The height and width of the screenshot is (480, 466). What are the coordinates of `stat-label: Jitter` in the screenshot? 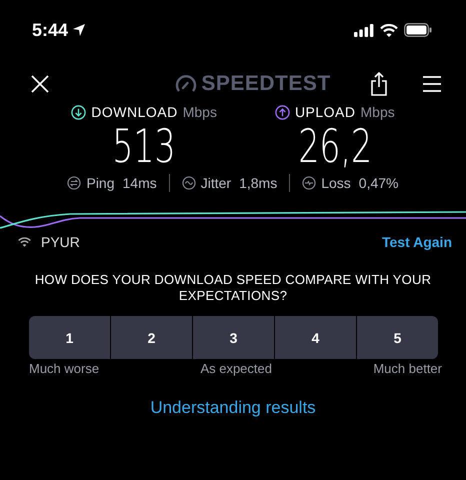 It's located at (216, 183).